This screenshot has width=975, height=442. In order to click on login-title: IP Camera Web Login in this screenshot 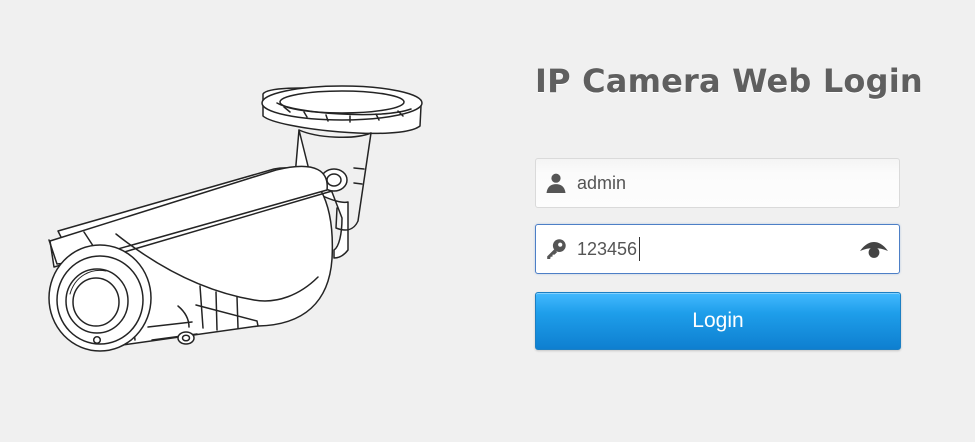, I will do `click(729, 81)`.